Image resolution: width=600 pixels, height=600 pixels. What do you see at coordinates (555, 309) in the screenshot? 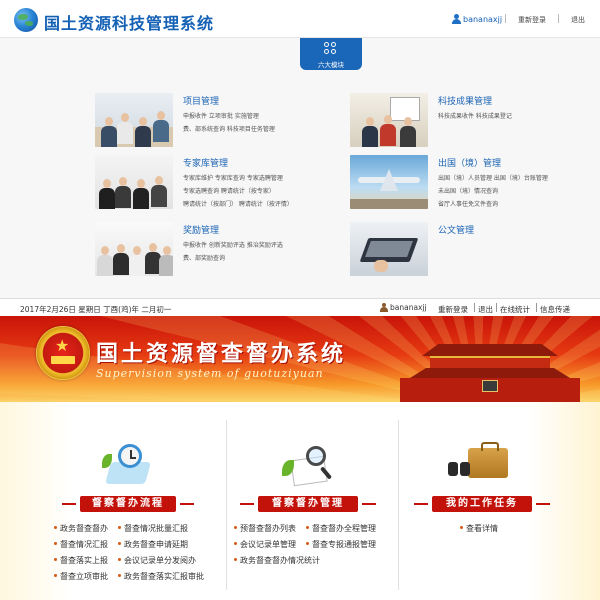
I see `messages-link: 信息传递` at bounding box center [555, 309].